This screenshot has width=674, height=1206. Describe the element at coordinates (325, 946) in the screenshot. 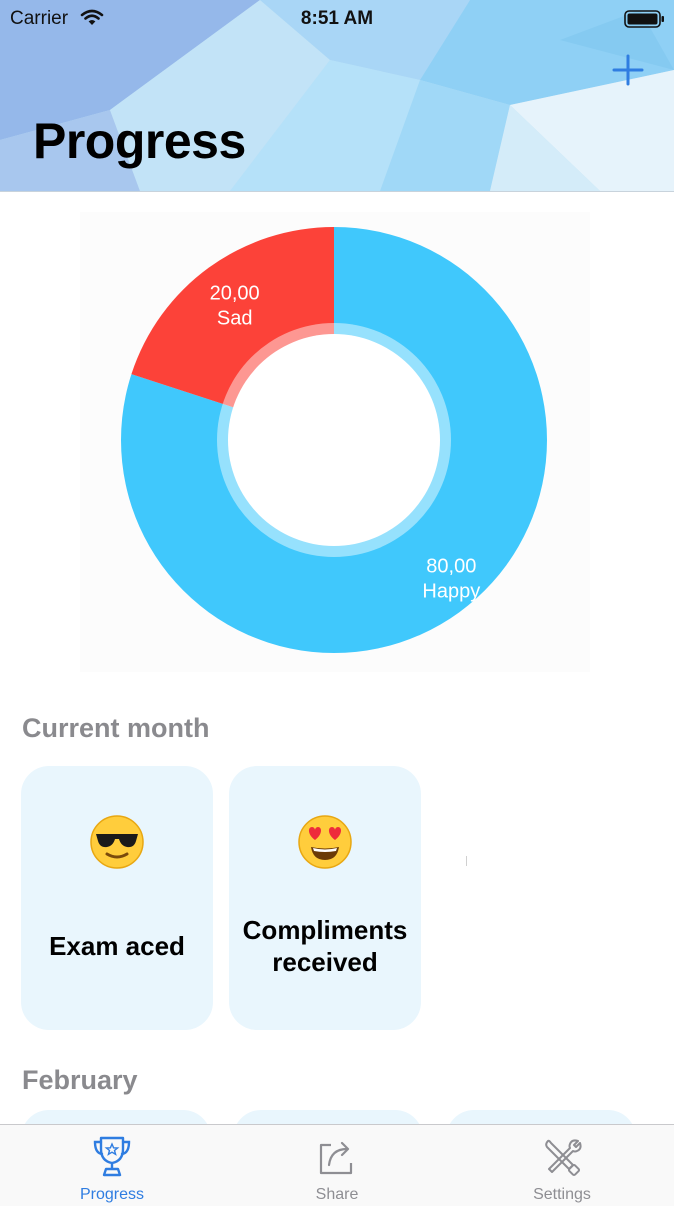

I see `card-title: Compliments received` at that location.